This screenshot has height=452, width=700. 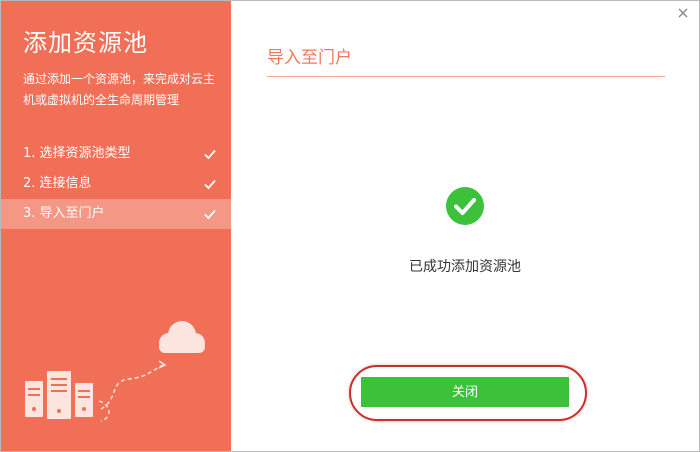 I want to click on step-connection-info: 2. 连接信息, so click(x=116, y=184).